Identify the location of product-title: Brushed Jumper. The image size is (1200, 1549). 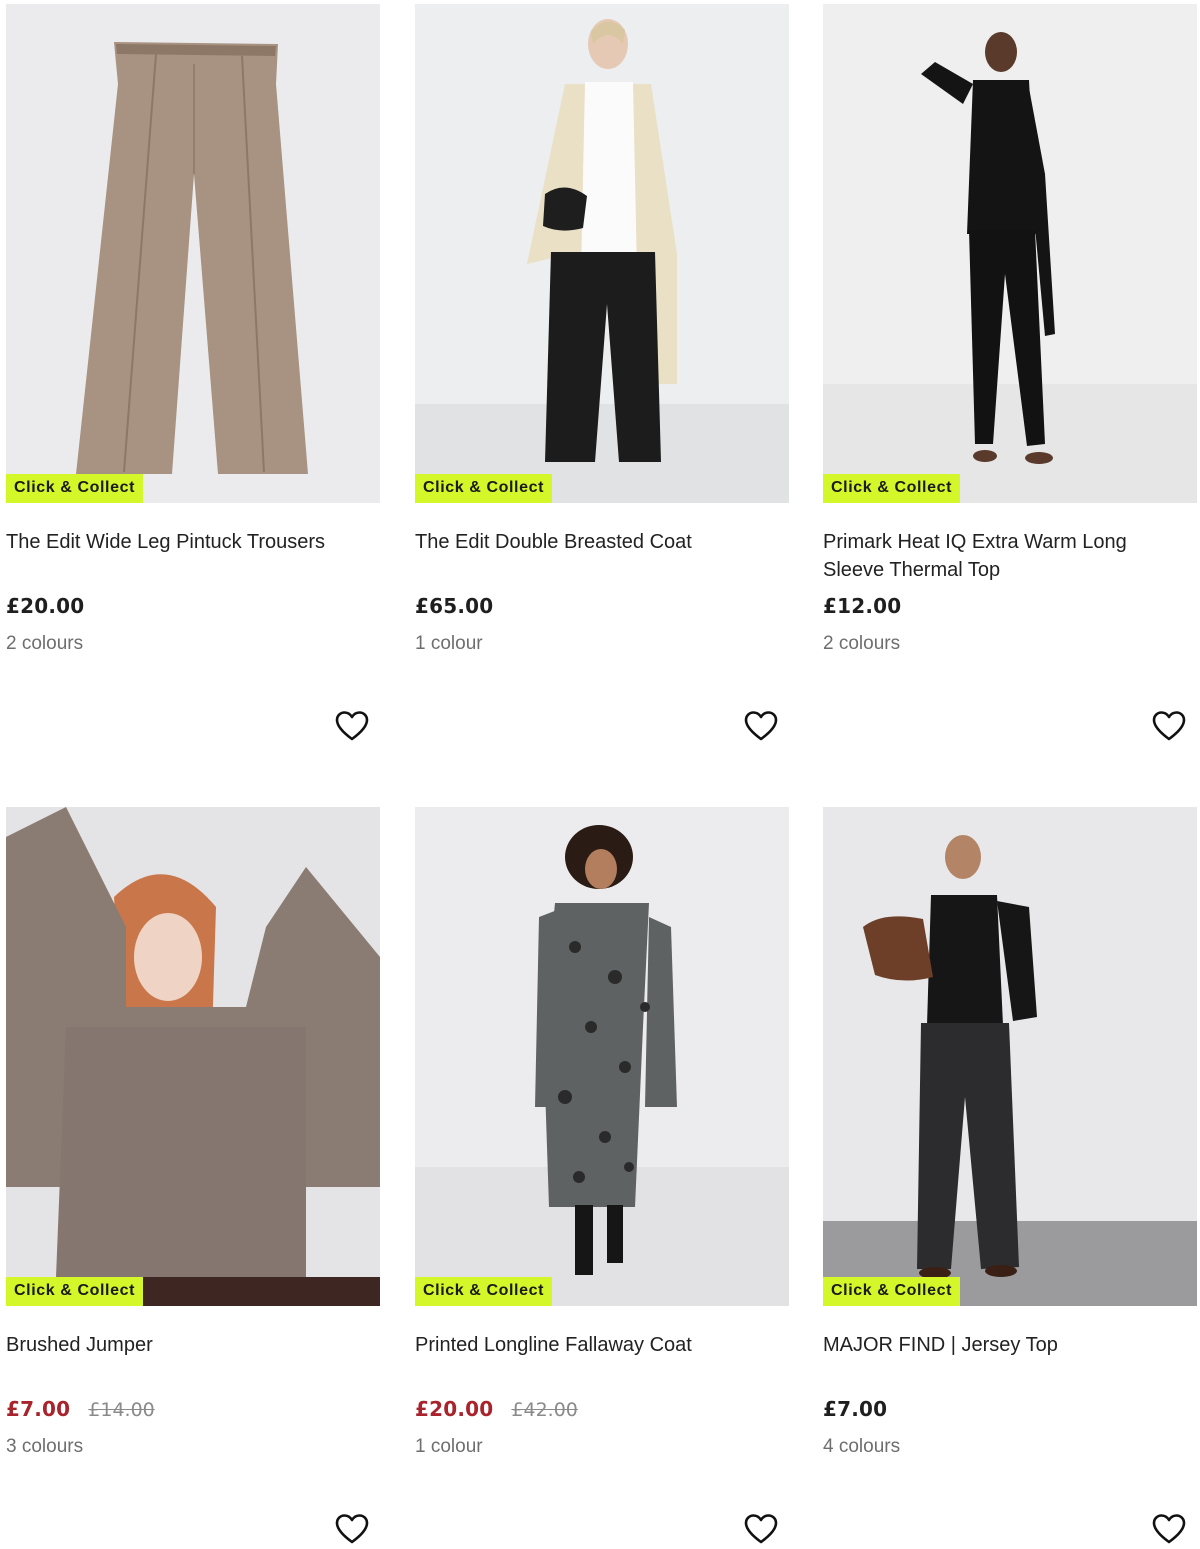
(186, 1345).